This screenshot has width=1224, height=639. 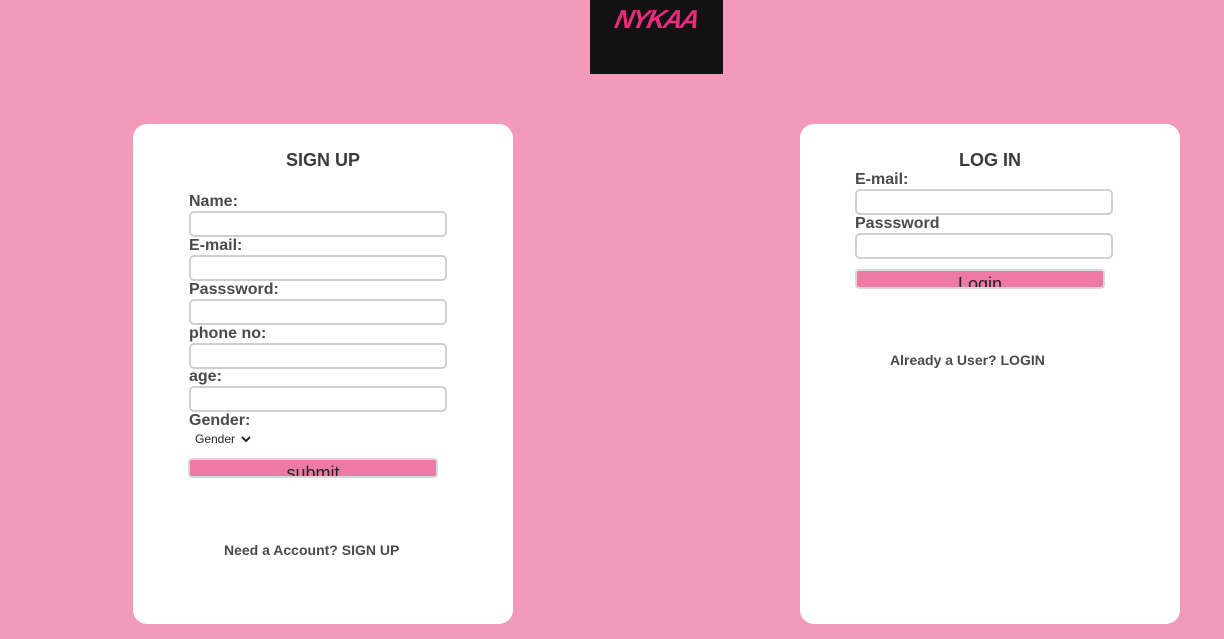 What do you see at coordinates (318, 224) in the screenshot?
I see `name-input` at bounding box center [318, 224].